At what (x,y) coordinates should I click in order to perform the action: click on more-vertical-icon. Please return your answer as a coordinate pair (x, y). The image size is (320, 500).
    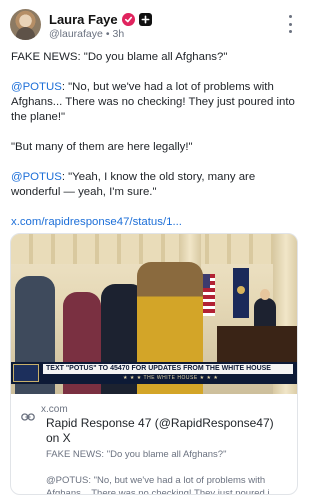
    Looking at the image, I should click on (290, 24).